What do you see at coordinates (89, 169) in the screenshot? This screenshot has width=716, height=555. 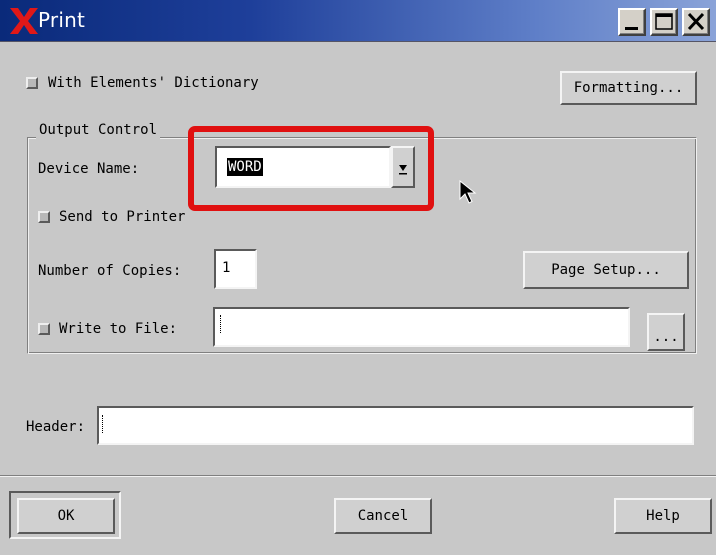 I see `device-name-label: Device Name:` at bounding box center [89, 169].